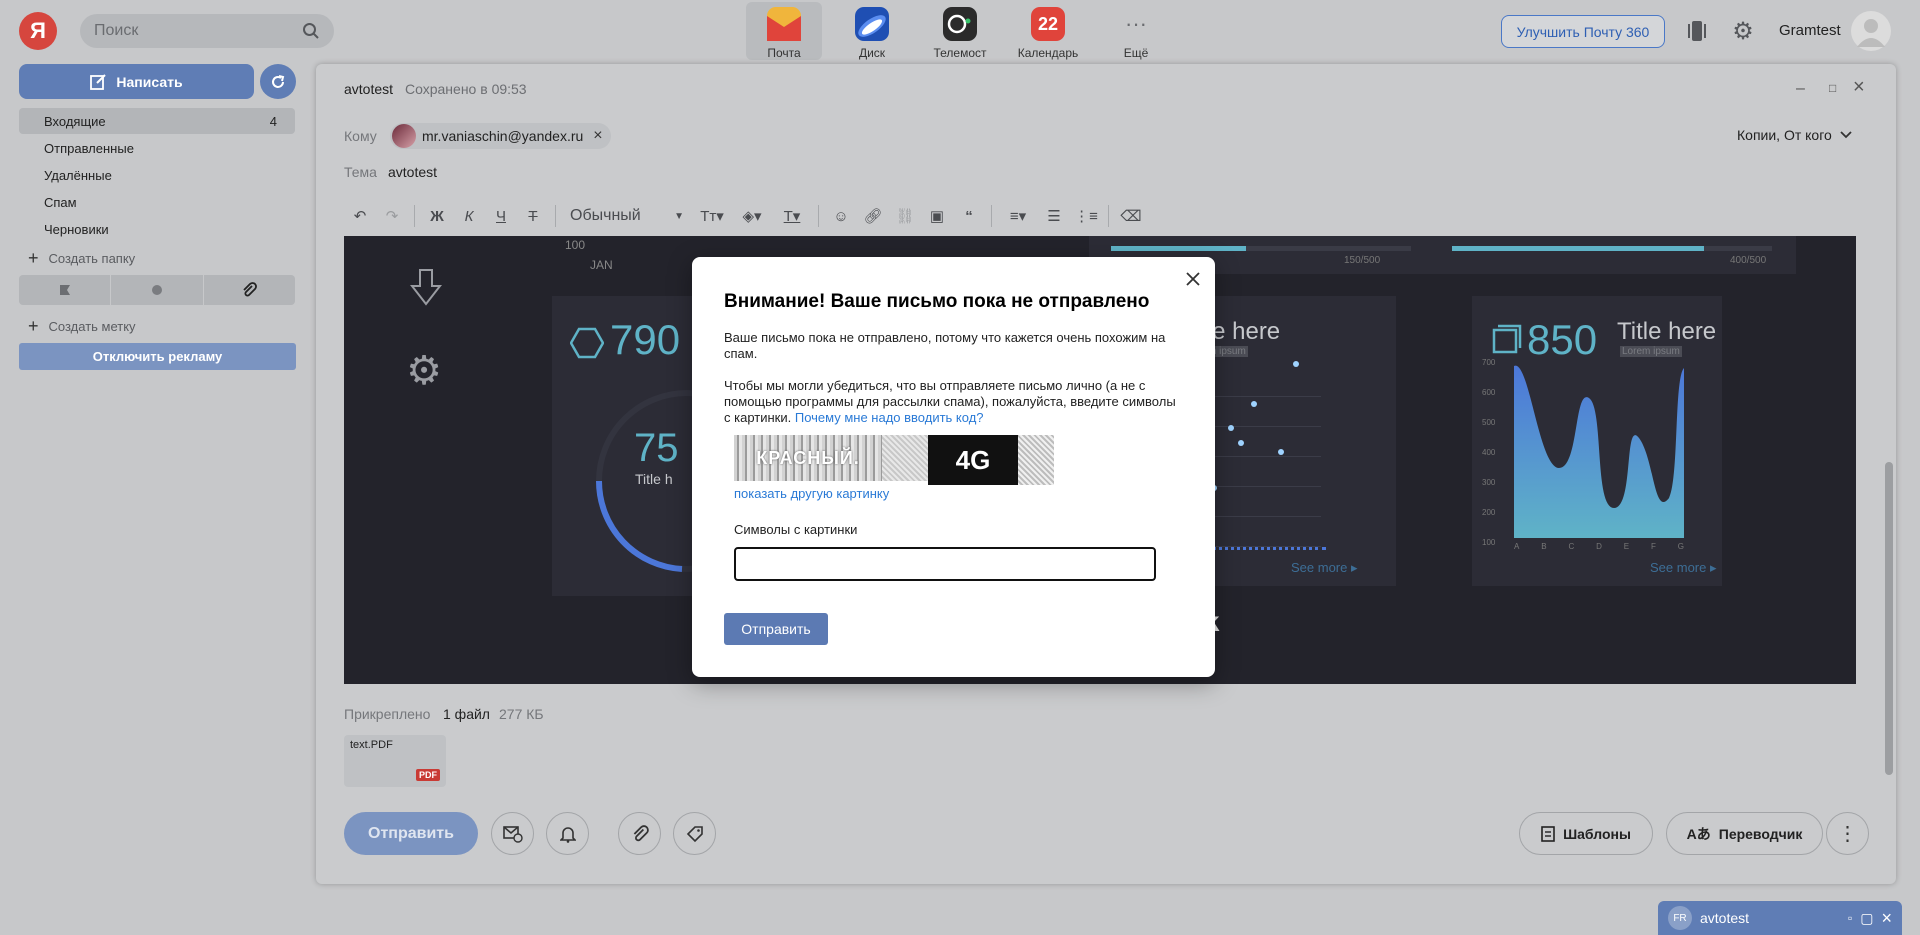  What do you see at coordinates (38, 31) in the screenshot?
I see `yandex-logo: Я` at bounding box center [38, 31].